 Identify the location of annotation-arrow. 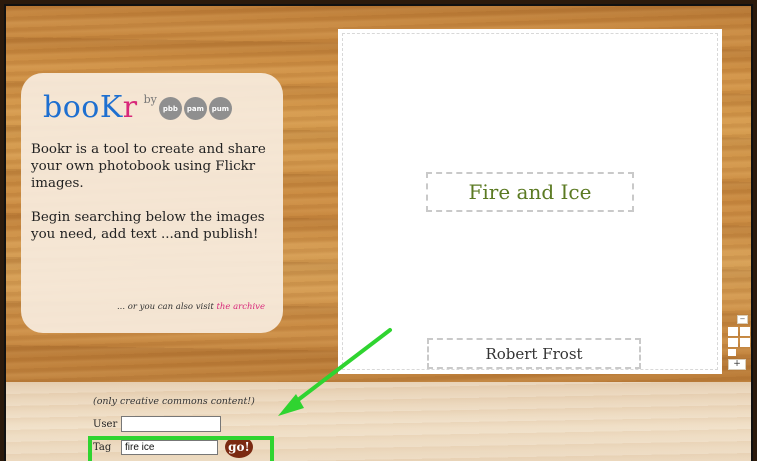
(335, 372).